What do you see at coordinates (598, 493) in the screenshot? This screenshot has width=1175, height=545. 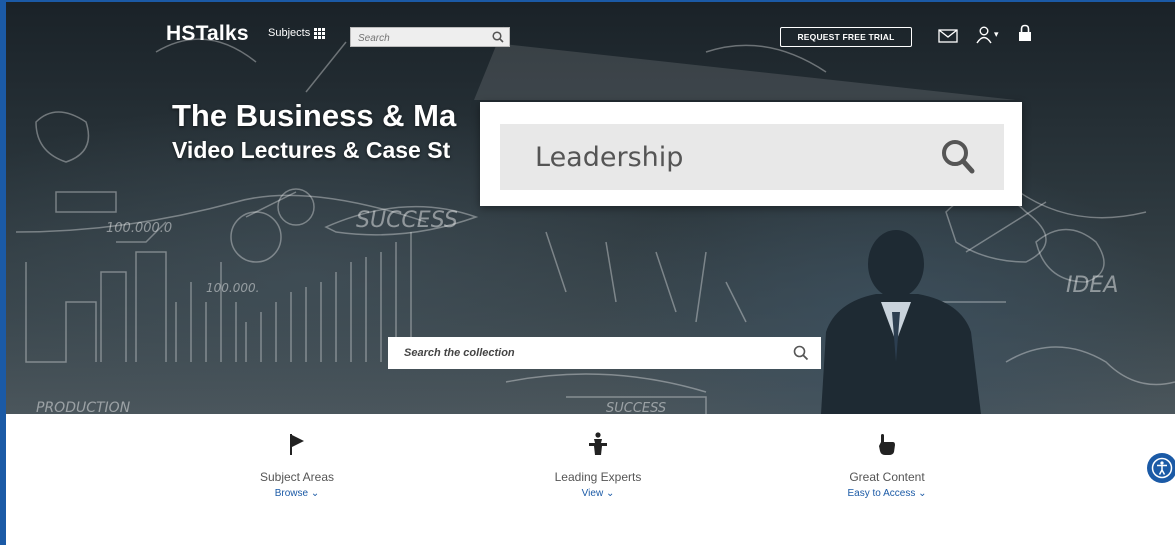 I see `view-link: View ⌄` at bounding box center [598, 493].